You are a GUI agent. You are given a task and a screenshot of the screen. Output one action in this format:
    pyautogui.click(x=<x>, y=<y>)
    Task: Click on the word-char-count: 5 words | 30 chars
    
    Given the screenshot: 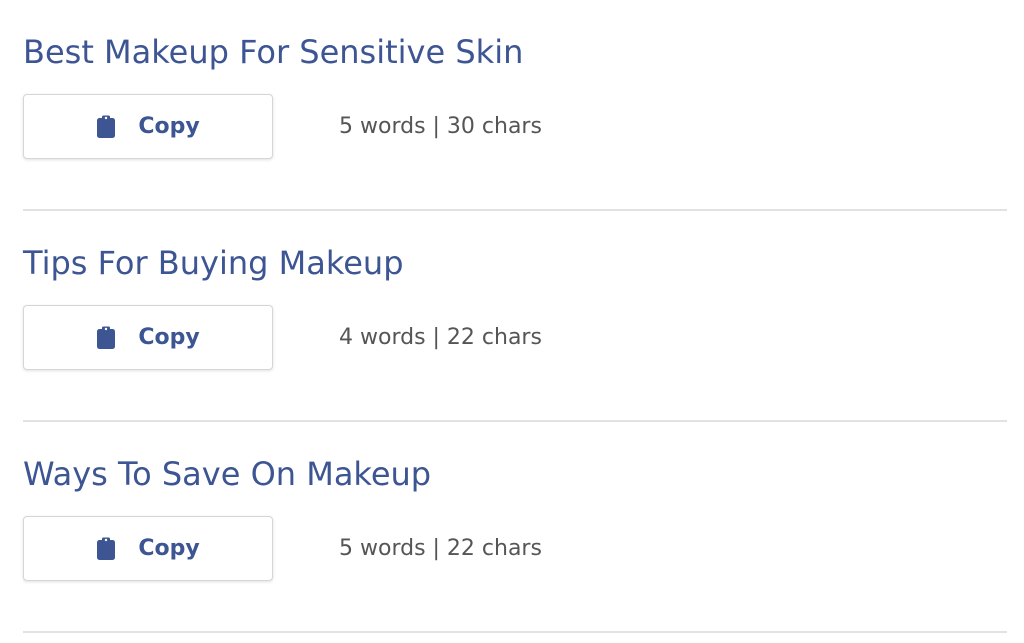 What is the action you would take?
    pyautogui.click(x=440, y=126)
    